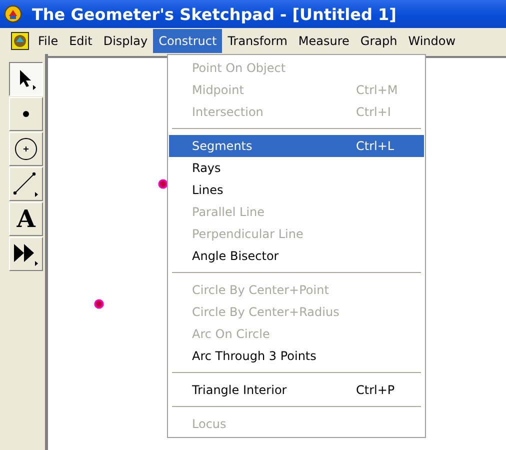 The image size is (506, 450). What do you see at coordinates (187, 41) in the screenshot?
I see `menu-bar-item: Construct` at bounding box center [187, 41].